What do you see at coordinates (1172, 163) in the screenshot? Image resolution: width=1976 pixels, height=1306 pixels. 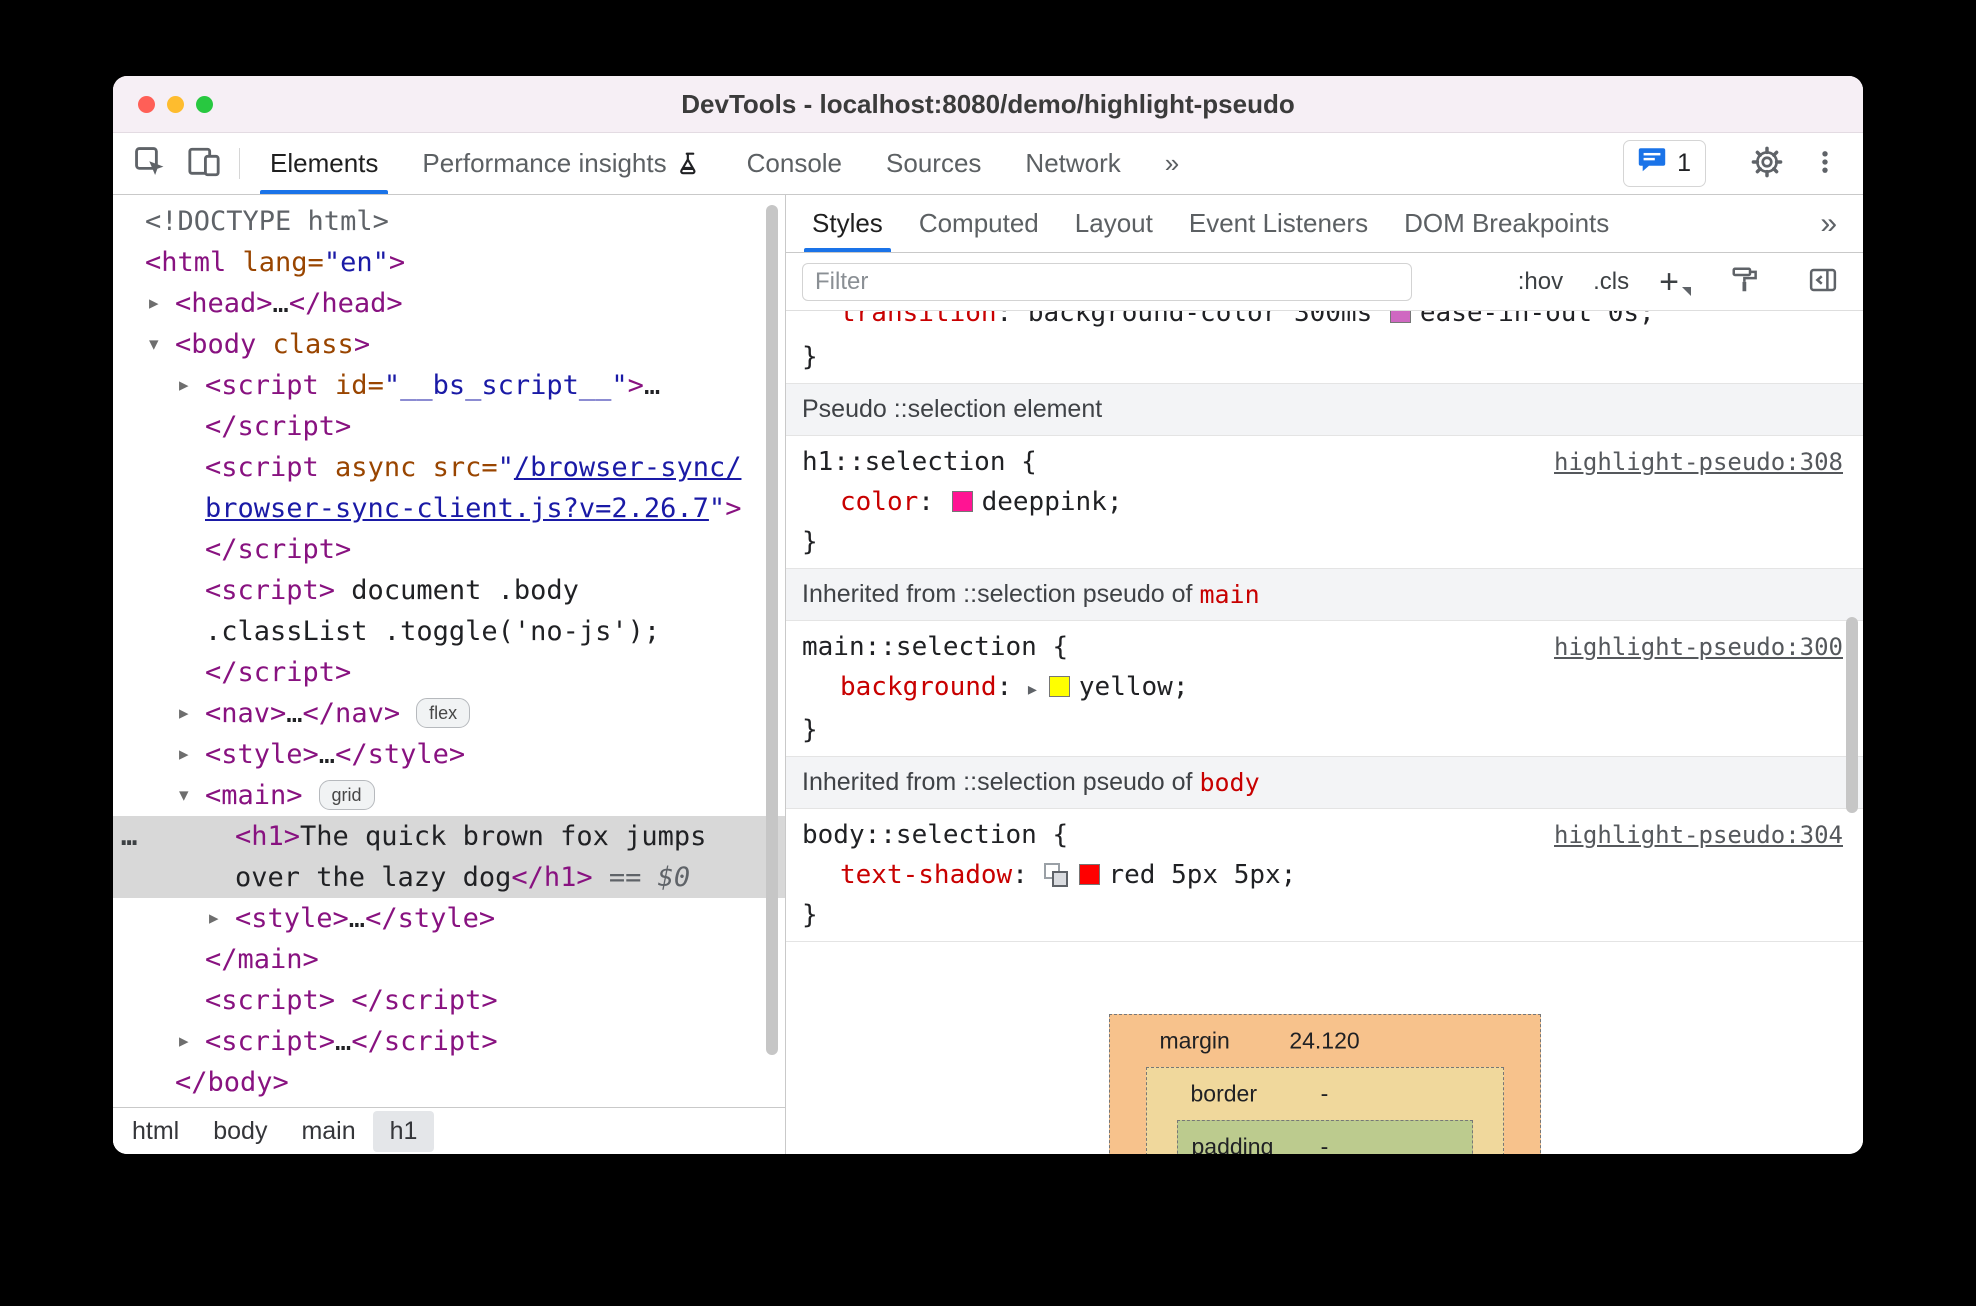 I see `tab-more-panels: »` at bounding box center [1172, 163].